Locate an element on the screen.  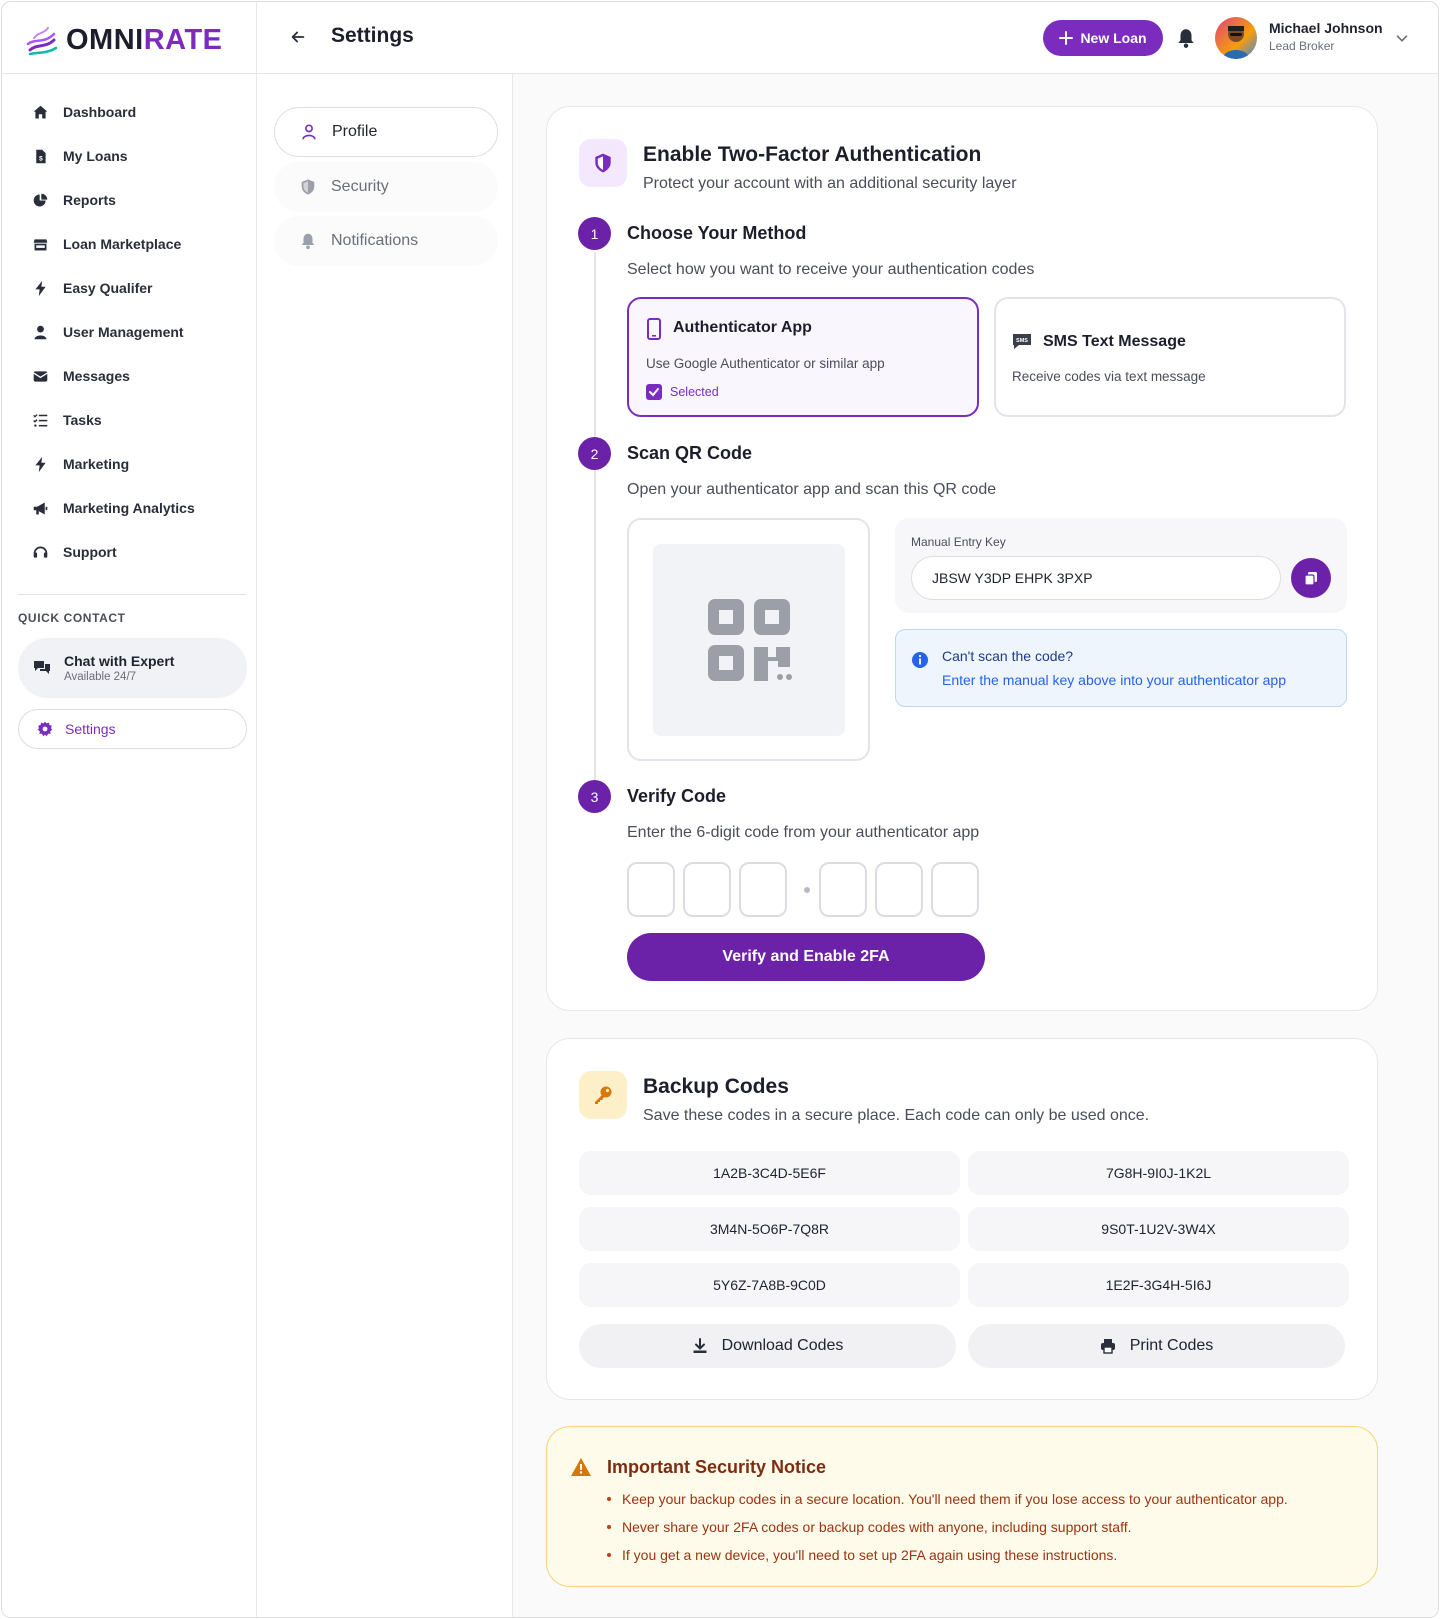
step-1-title: Choose Your Method is located at coordinates (717, 233).